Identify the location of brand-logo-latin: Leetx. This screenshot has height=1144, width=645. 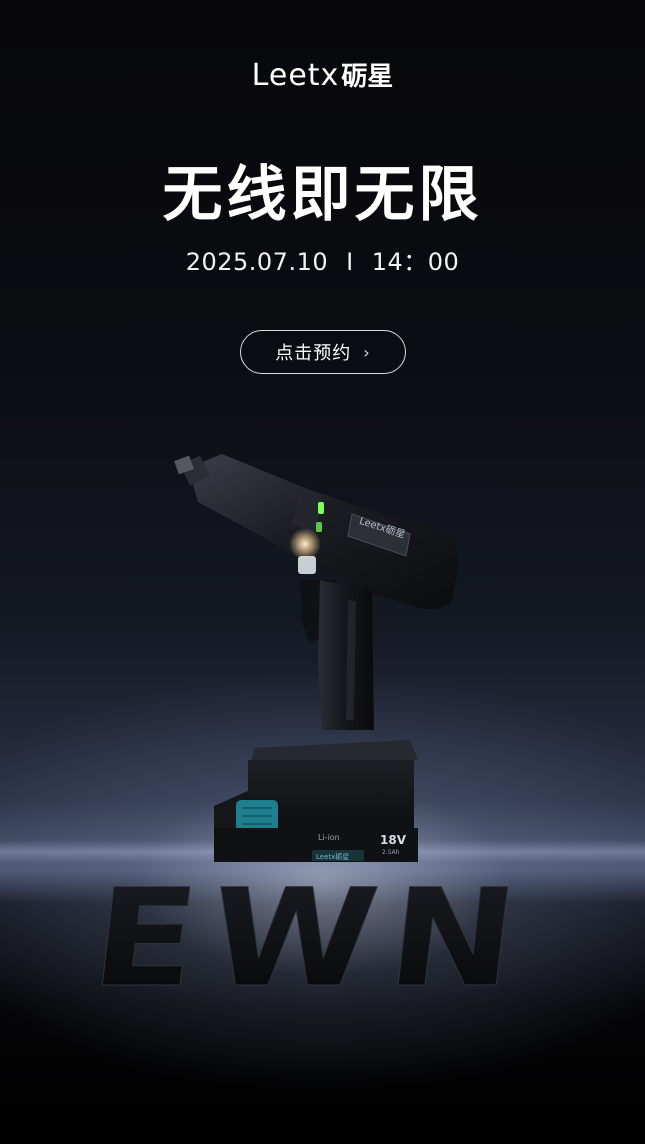
(295, 75).